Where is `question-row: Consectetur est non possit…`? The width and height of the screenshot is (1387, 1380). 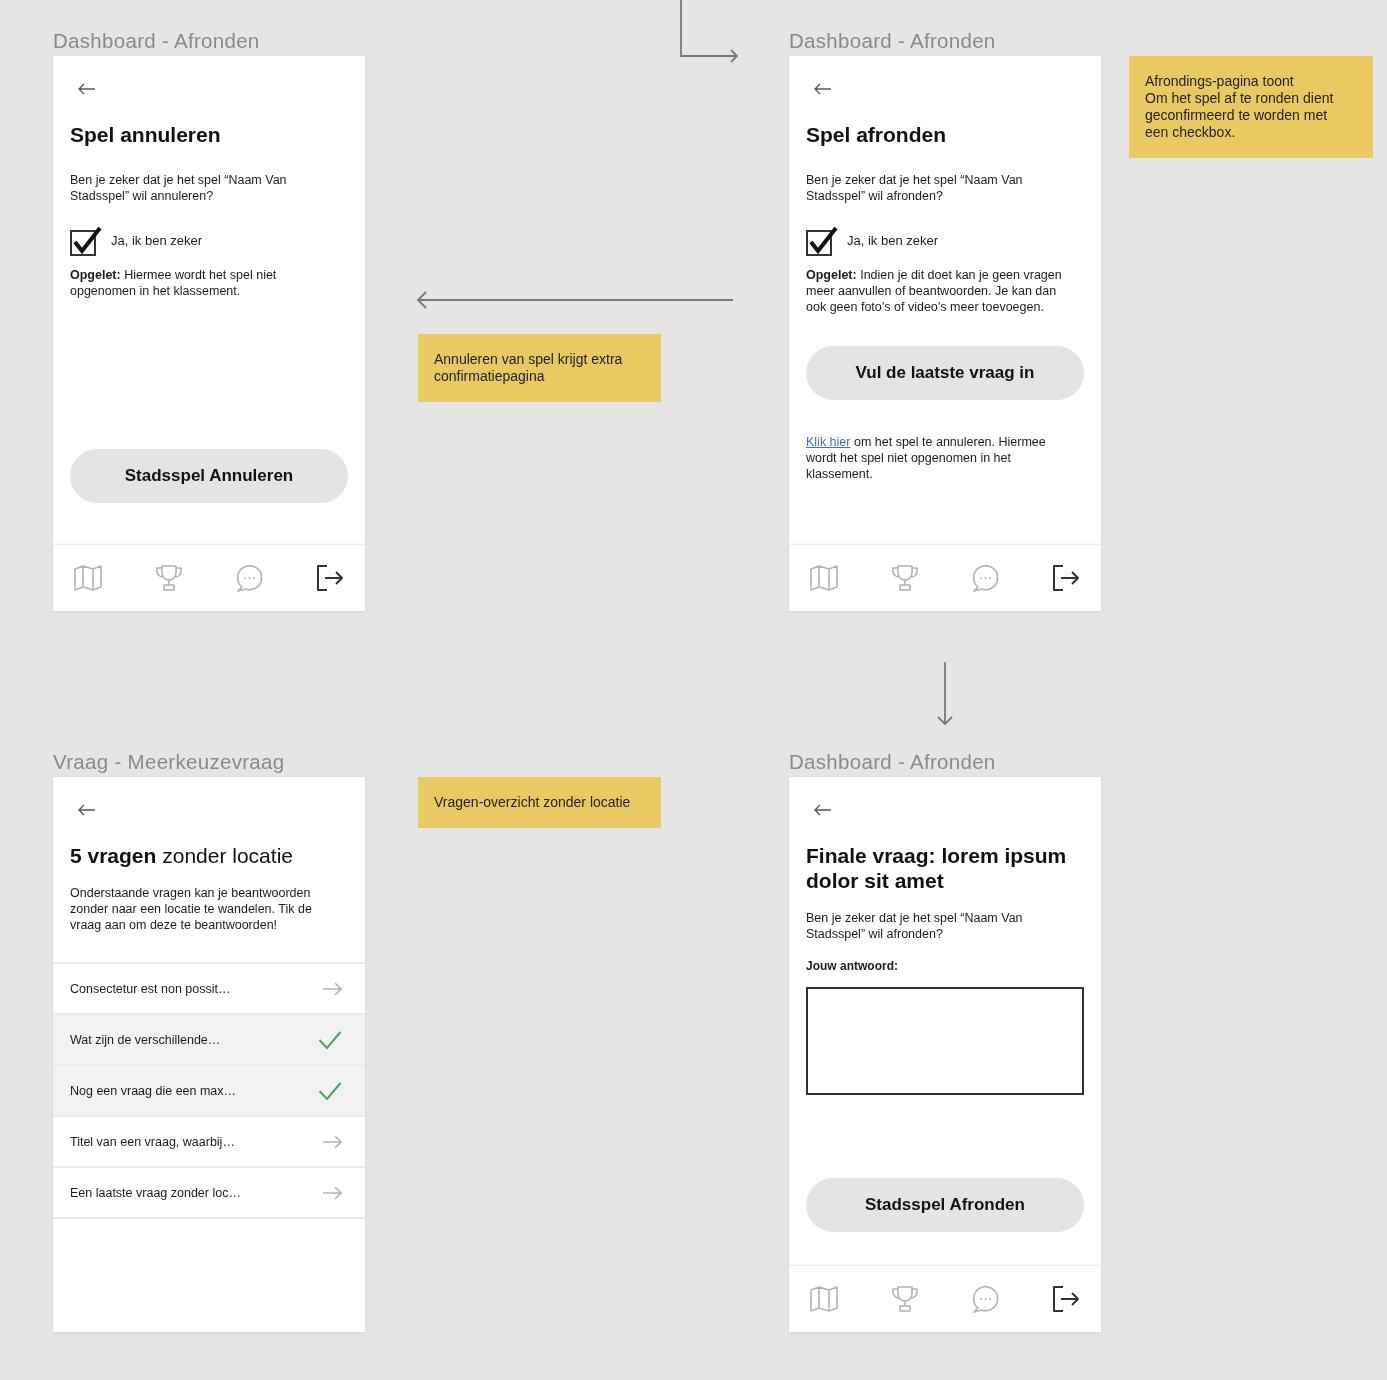 question-row: Consectetur est non possit… is located at coordinates (209, 989).